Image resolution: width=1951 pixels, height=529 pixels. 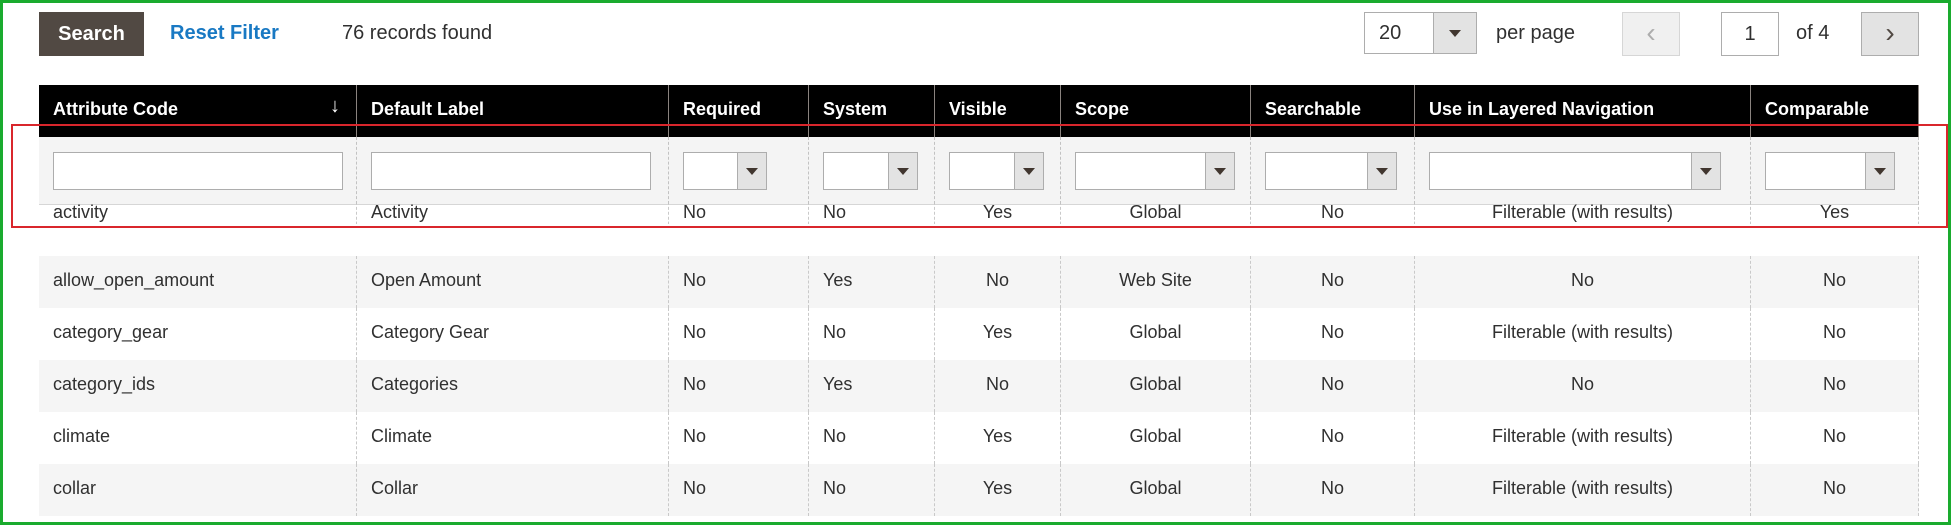 I want to click on cell-attribute-code: activity, so click(x=198, y=214).